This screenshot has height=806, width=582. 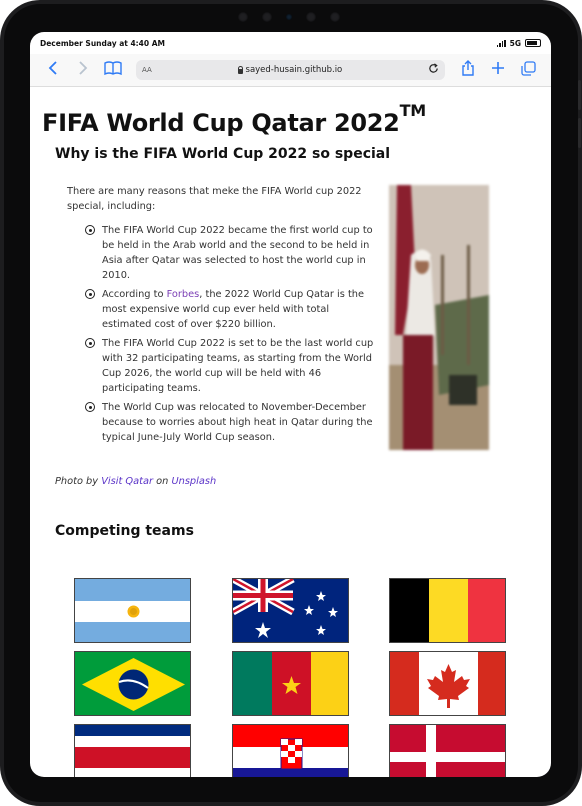 I want to click on sensor, so click(x=289, y=17).